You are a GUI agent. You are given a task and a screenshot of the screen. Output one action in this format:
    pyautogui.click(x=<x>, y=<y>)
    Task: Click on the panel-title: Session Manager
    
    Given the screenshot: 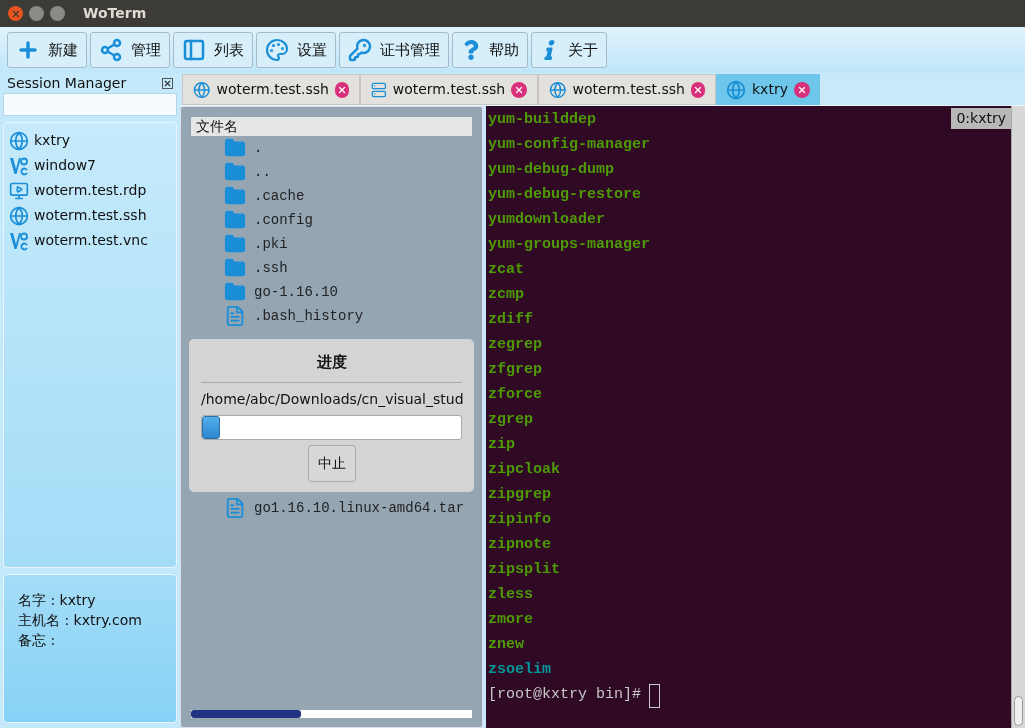 What is the action you would take?
    pyautogui.click(x=67, y=83)
    